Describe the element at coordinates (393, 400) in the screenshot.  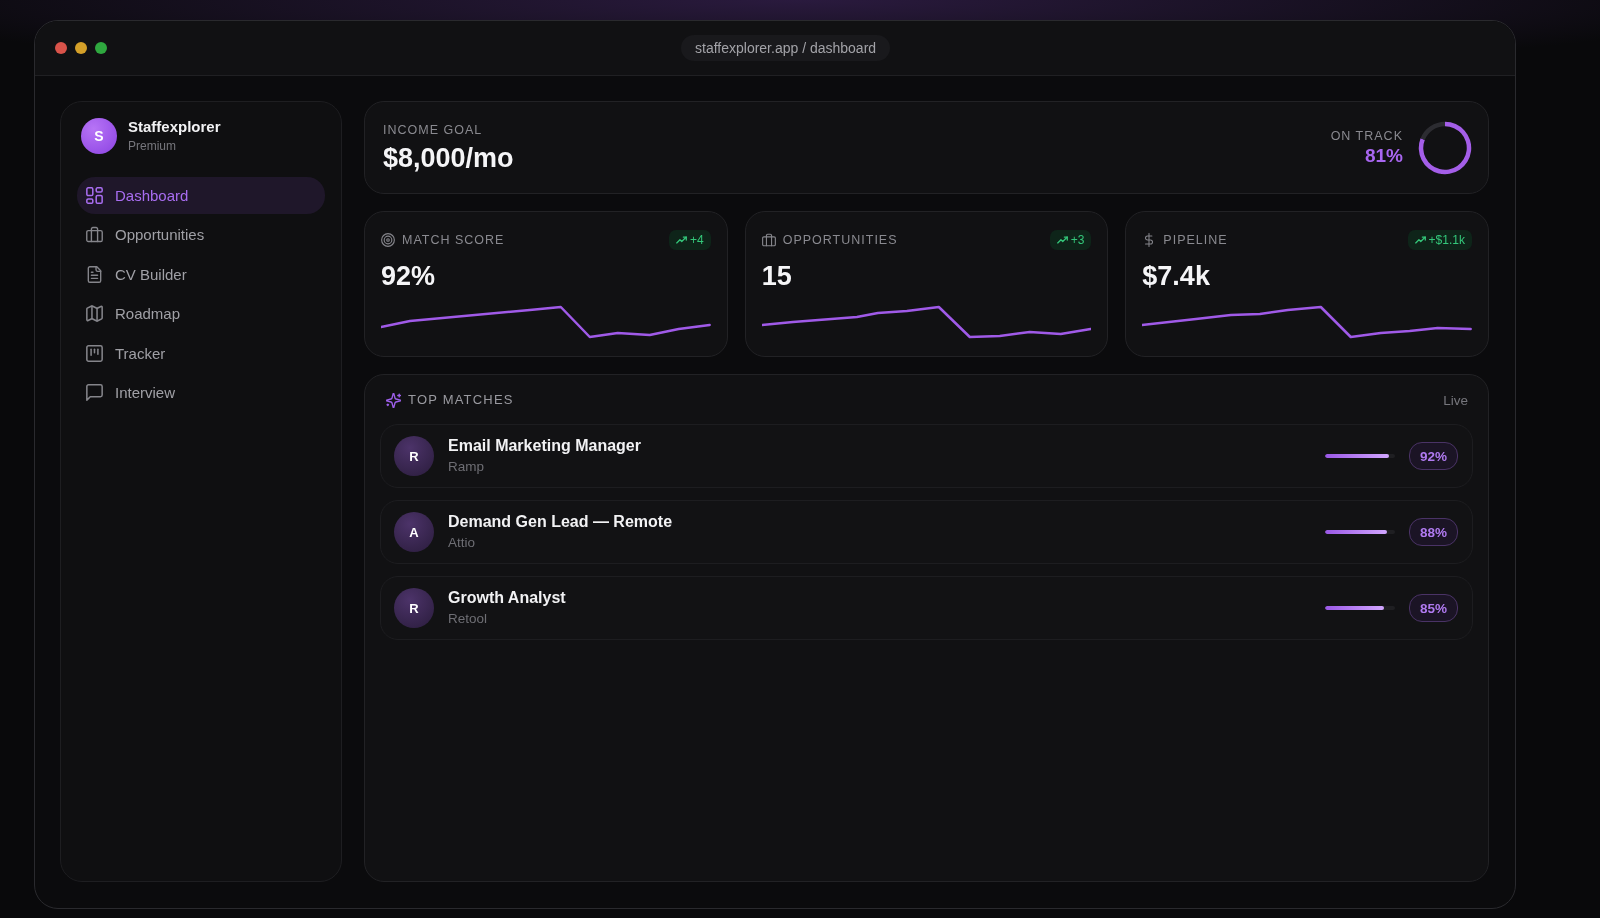
I see `sparkles-icon` at that location.